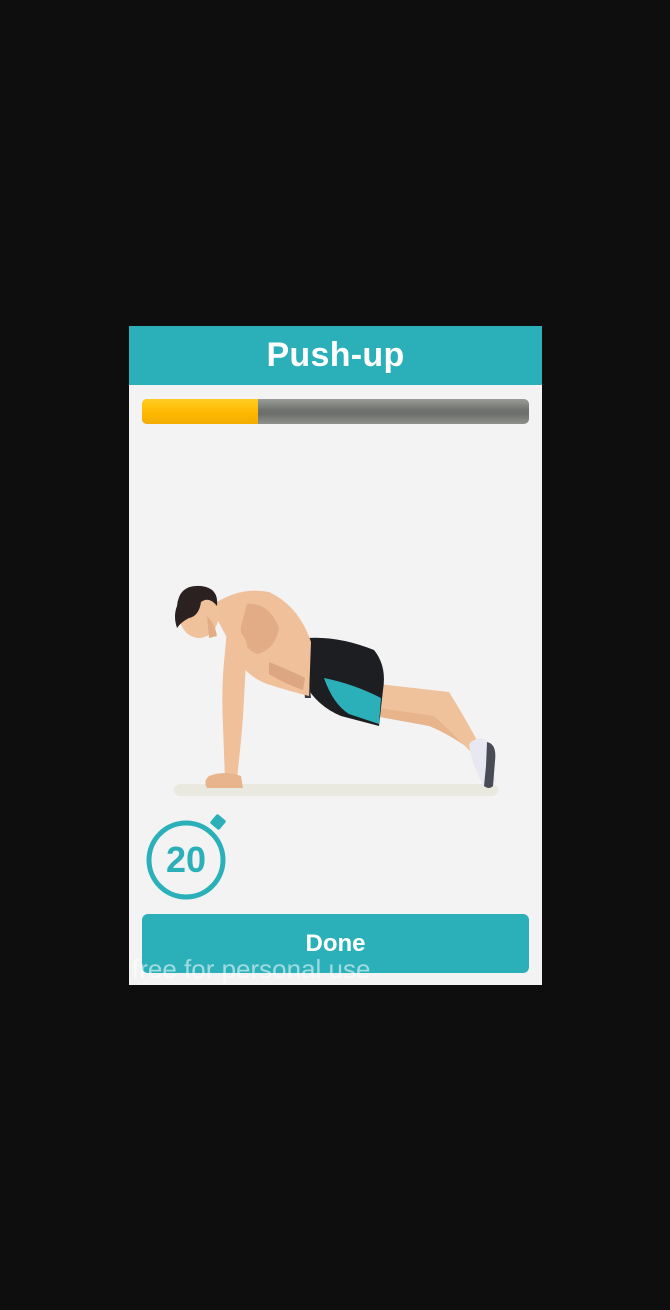  I want to click on countdown-timer: 20, so click(187, 857).